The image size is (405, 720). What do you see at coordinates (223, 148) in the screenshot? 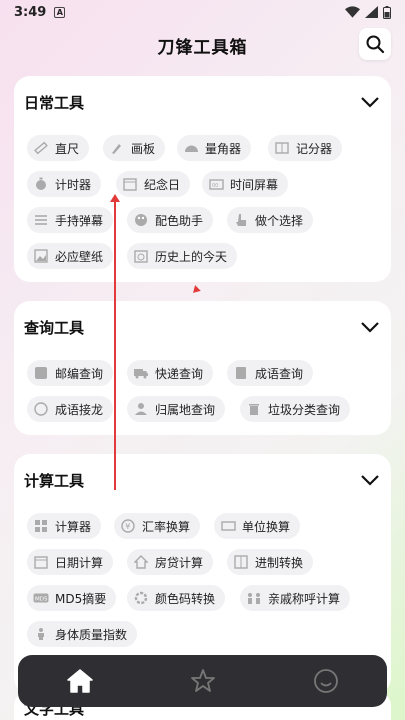
I see `tool-label: 量角器` at bounding box center [223, 148].